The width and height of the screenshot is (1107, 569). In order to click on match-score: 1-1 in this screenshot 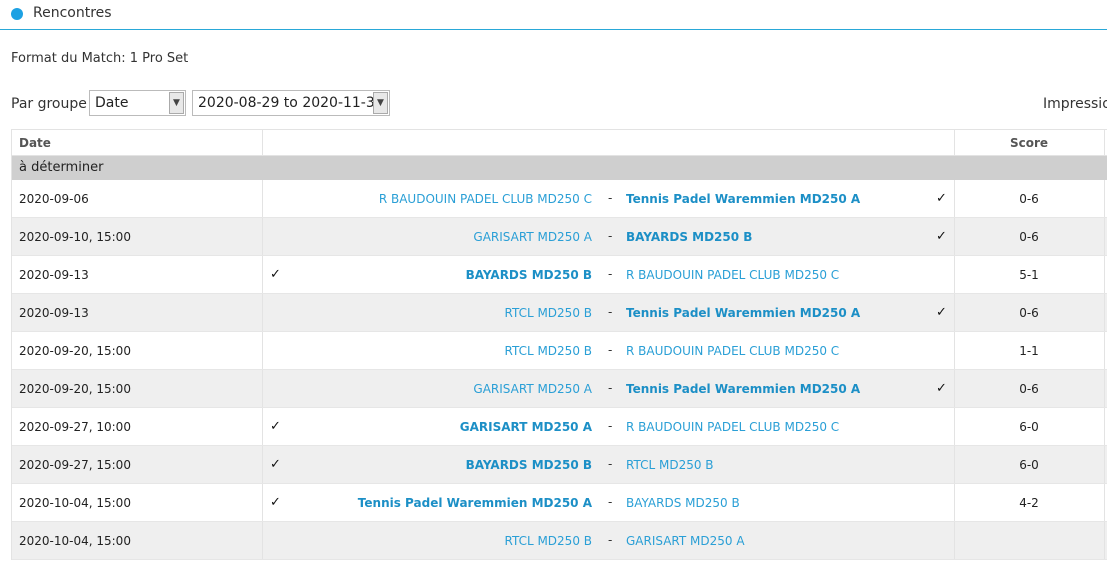, I will do `click(1029, 351)`.